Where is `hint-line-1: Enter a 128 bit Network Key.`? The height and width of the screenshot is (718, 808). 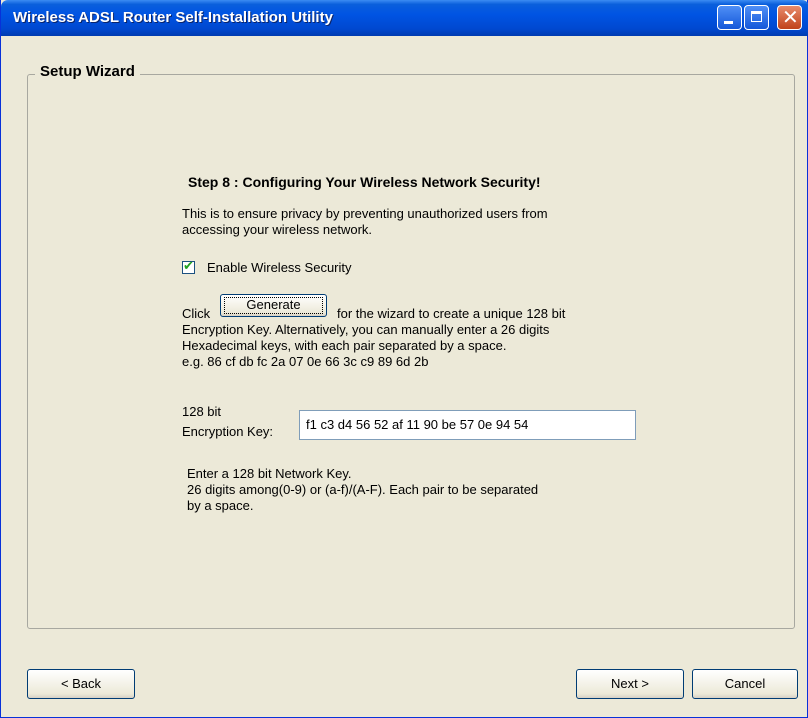
hint-line-1: Enter a 128 bit Network Key. is located at coordinates (269, 473).